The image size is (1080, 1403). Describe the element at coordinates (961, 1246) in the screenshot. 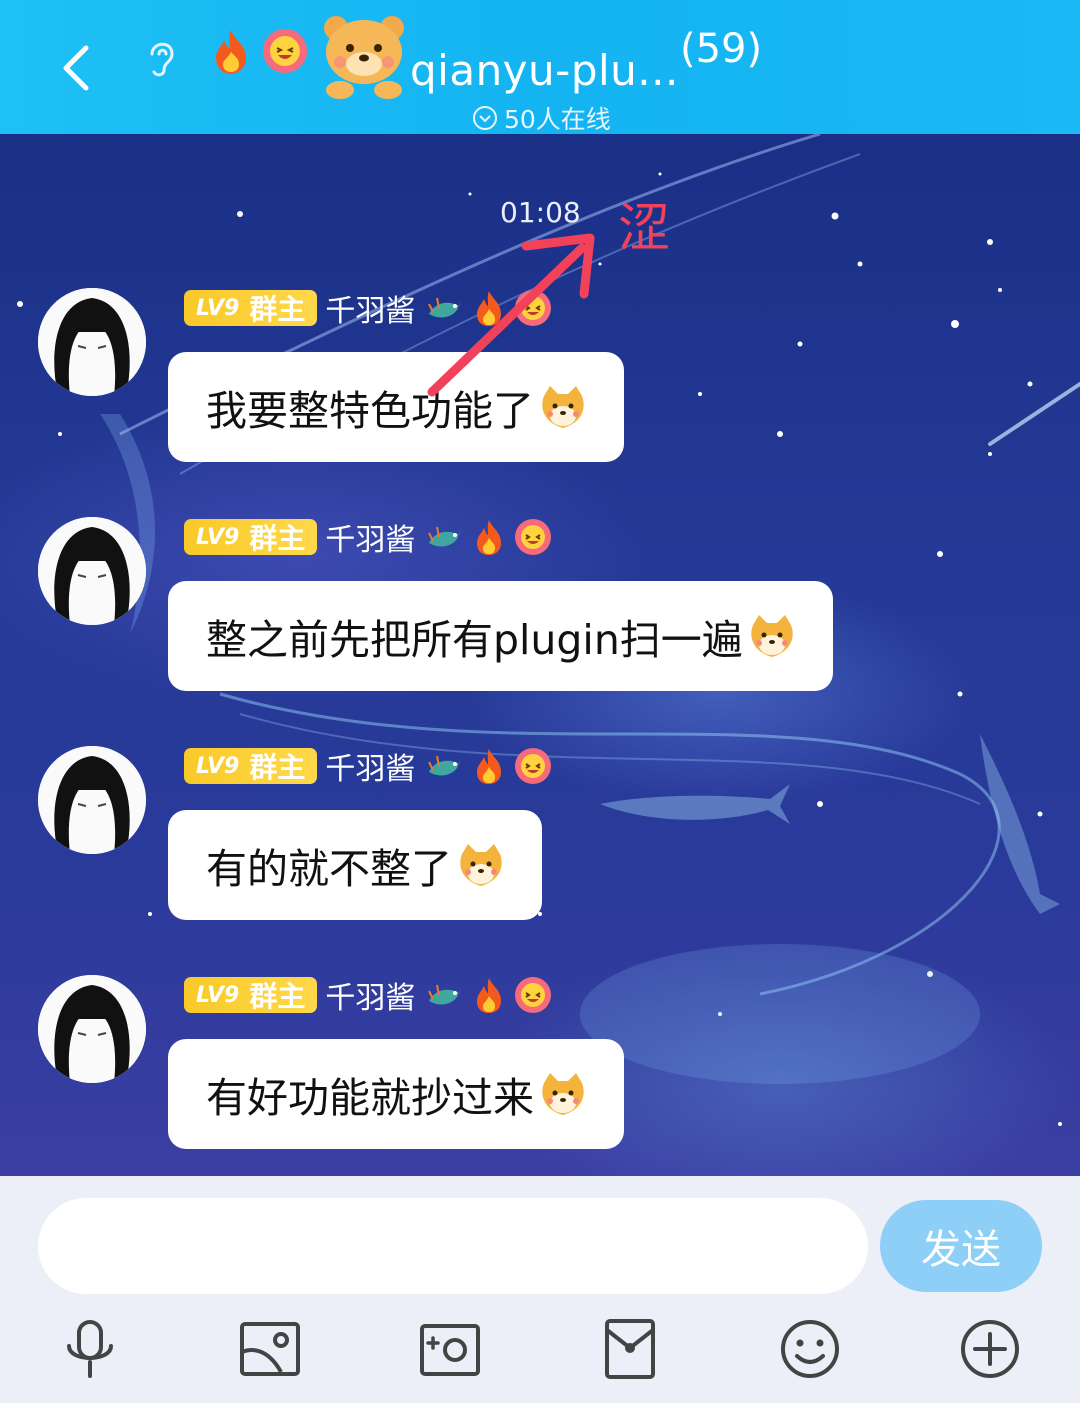

I see `send-button: 发送` at that location.